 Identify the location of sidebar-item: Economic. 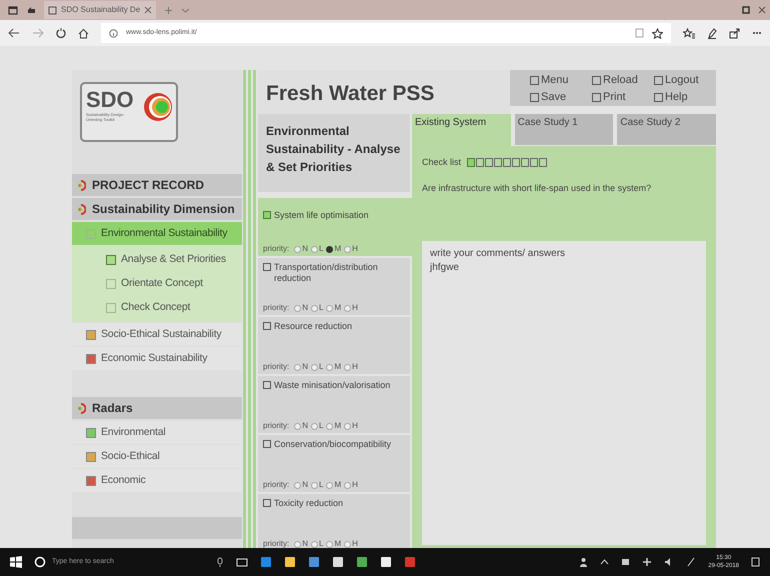
(157, 480).